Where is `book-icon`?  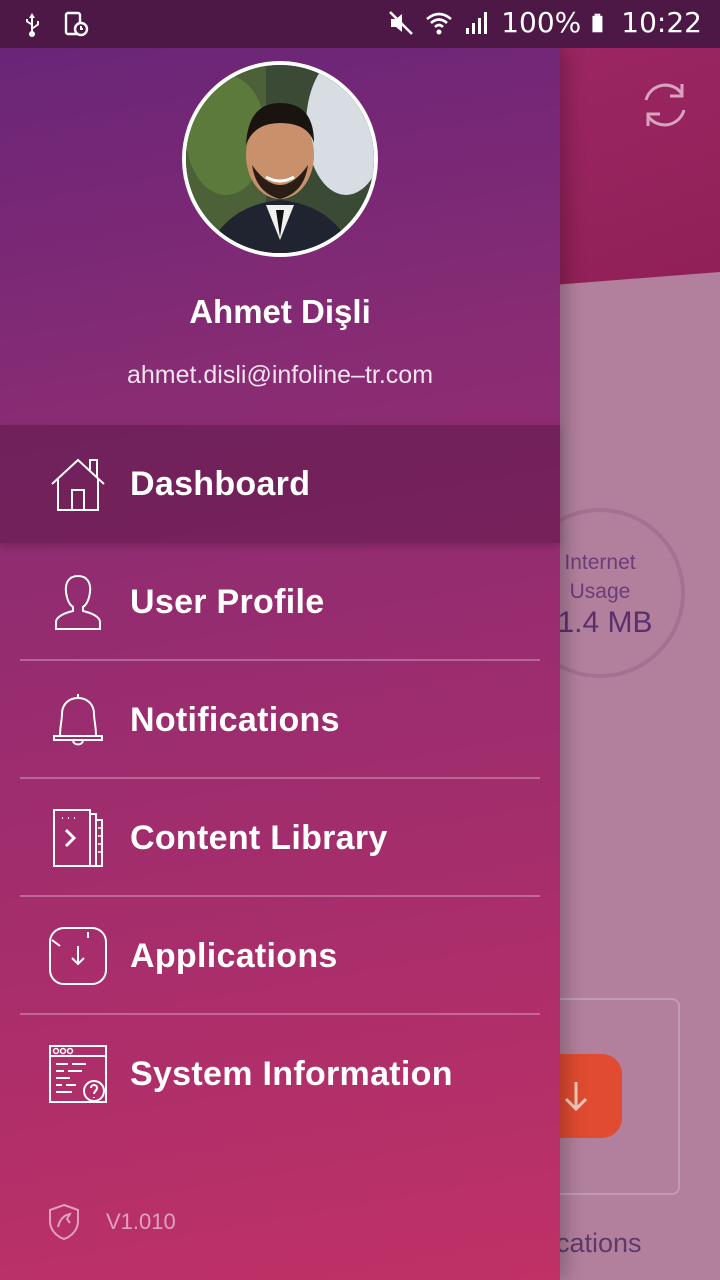 book-icon is located at coordinates (78, 838).